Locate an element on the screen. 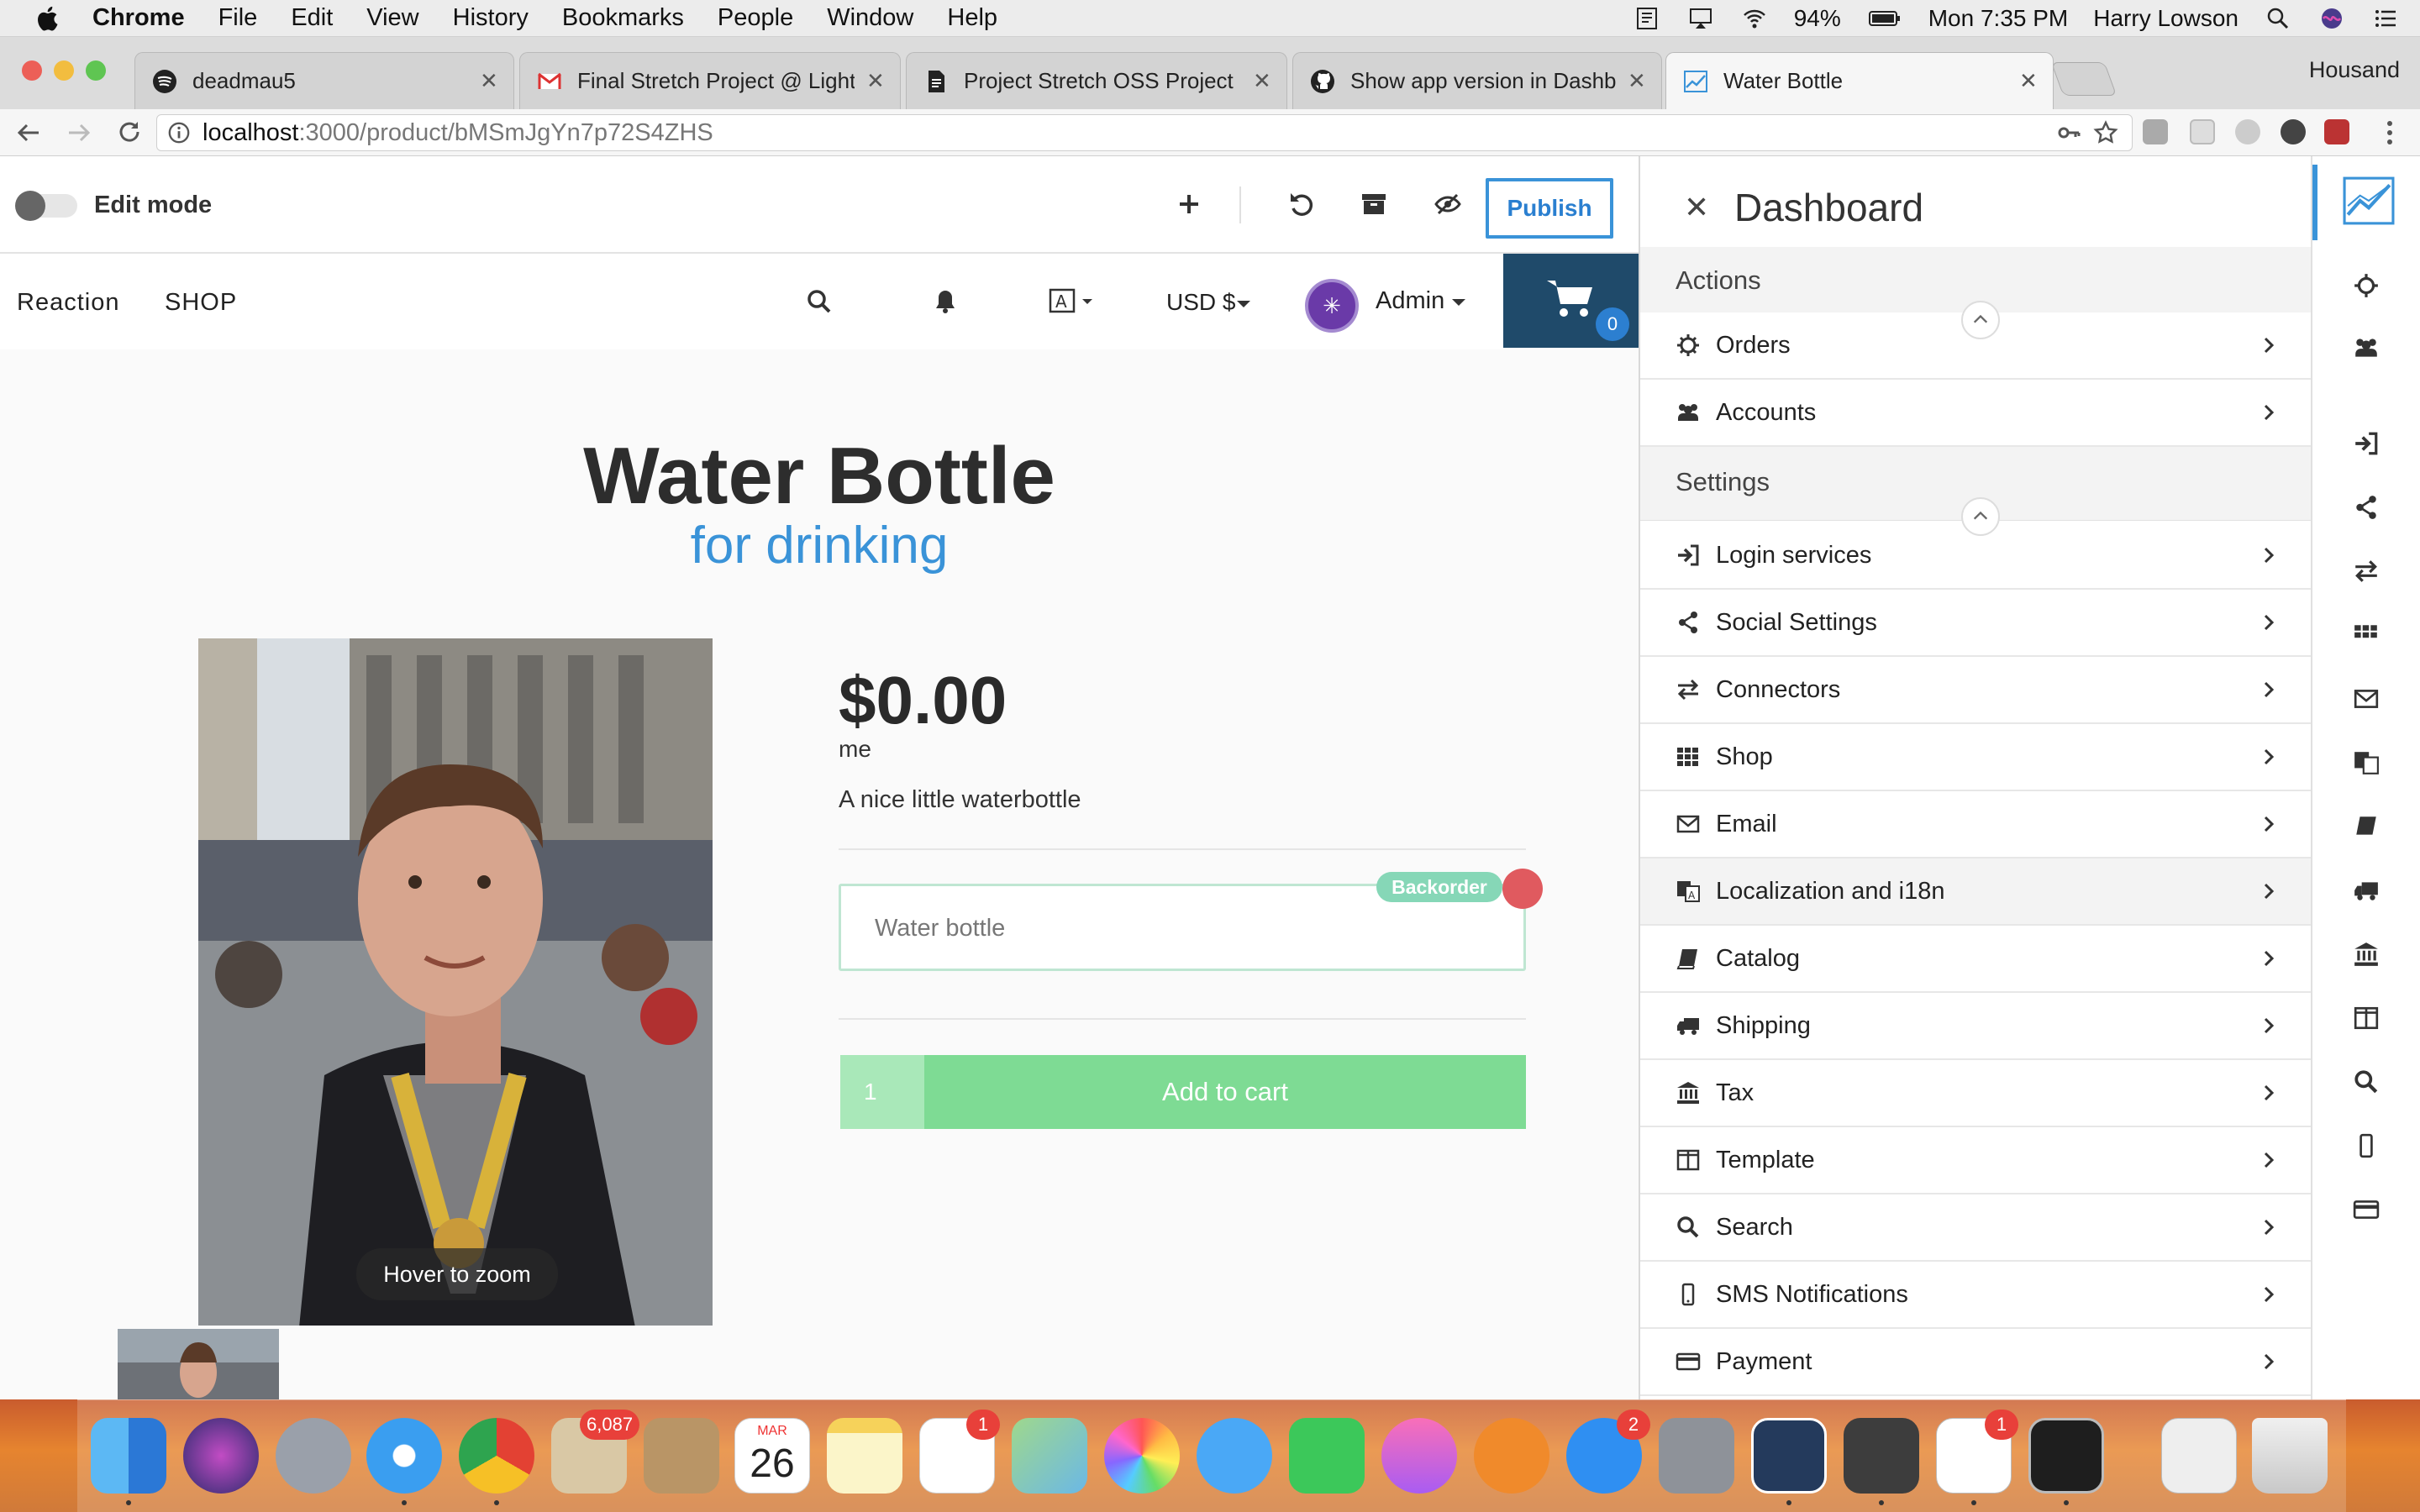 The image size is (2420, 1512). itunes-icon is located at coordinates (1419, 1456).